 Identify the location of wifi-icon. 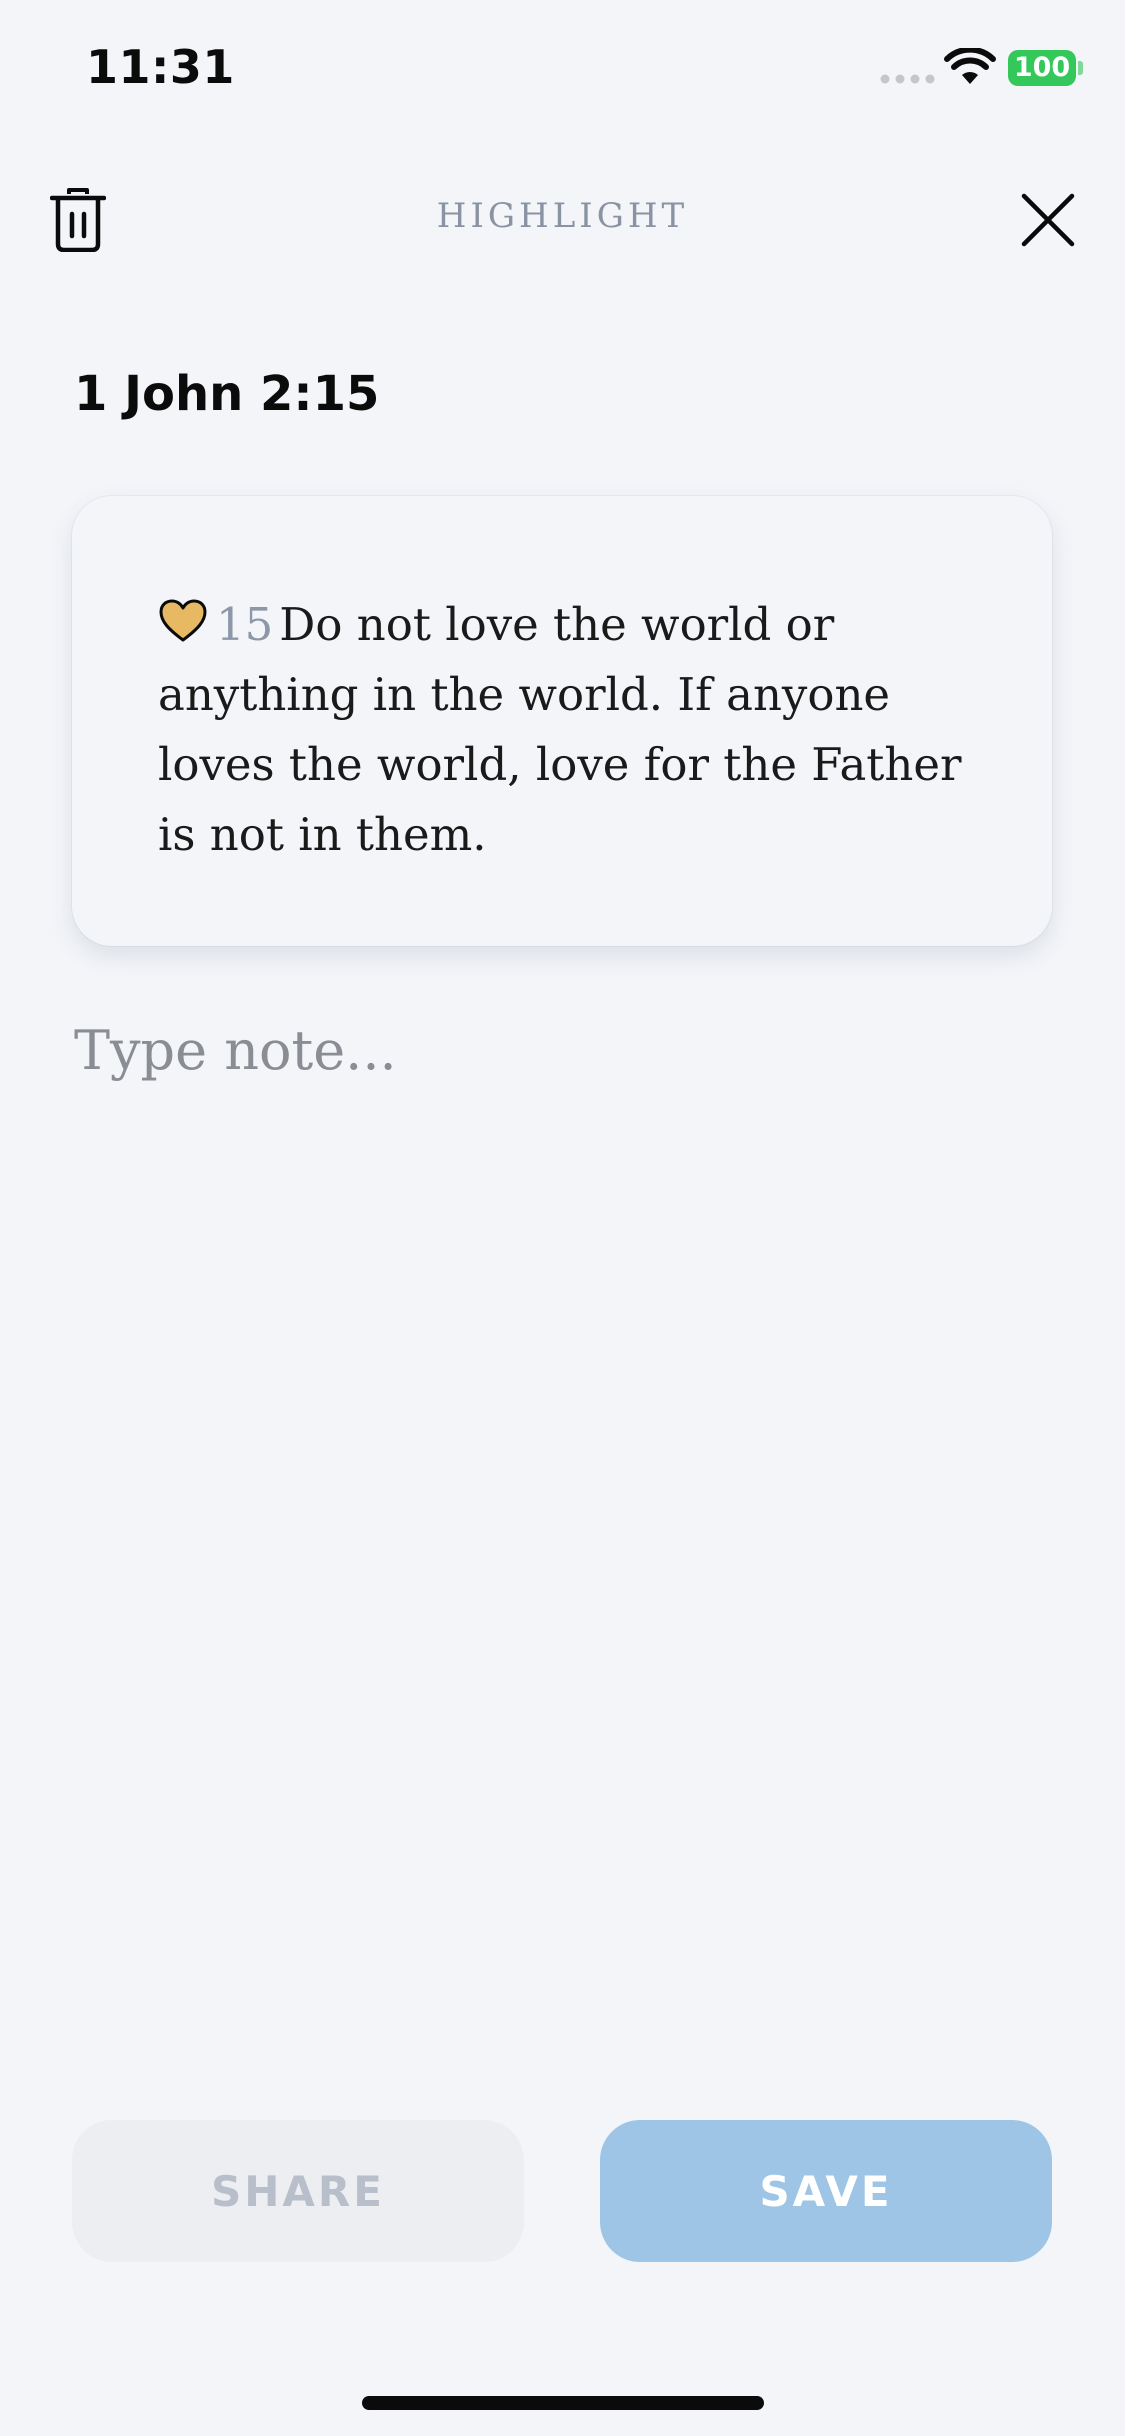
(970, 66).